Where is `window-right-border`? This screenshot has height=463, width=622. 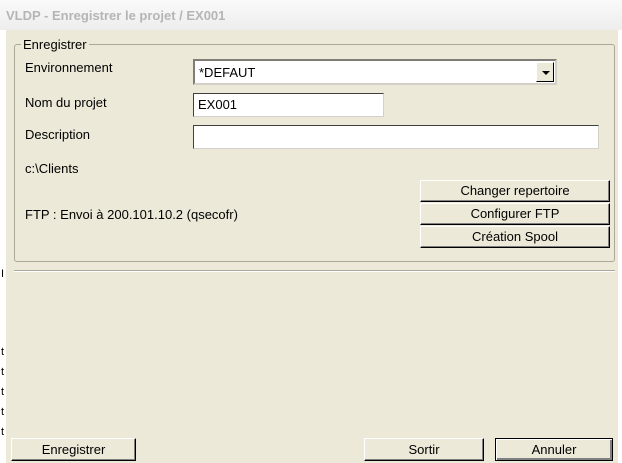 window-right-border is located at coordinates (620, 246).